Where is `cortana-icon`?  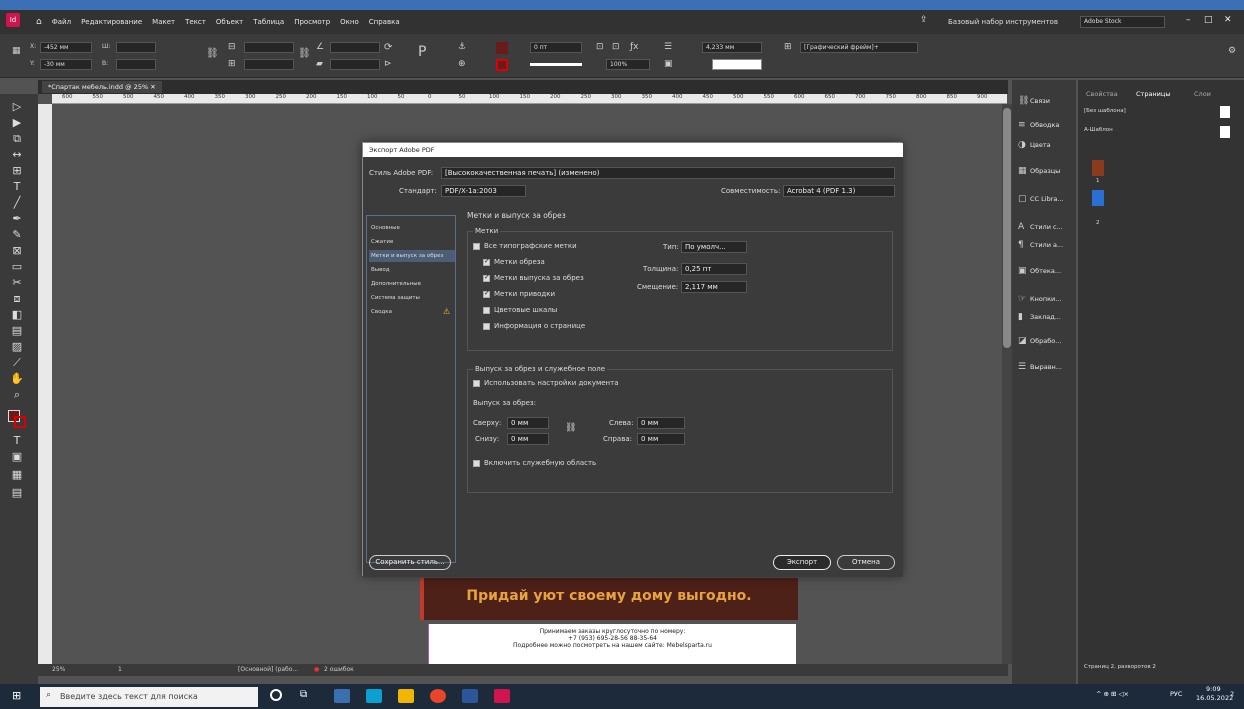
cortana-icon is located at coordinates (276, 695).